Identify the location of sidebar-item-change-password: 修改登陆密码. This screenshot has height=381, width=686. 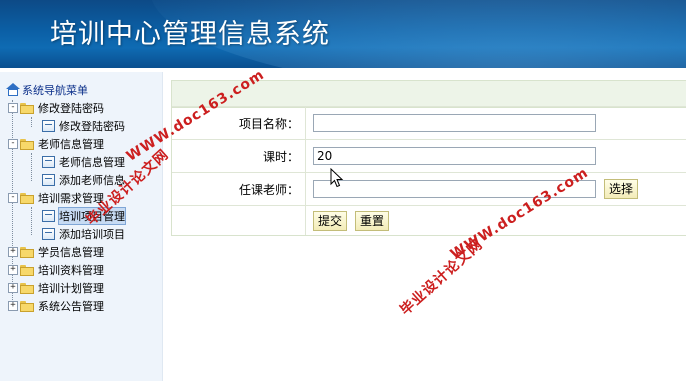
(83, 126).